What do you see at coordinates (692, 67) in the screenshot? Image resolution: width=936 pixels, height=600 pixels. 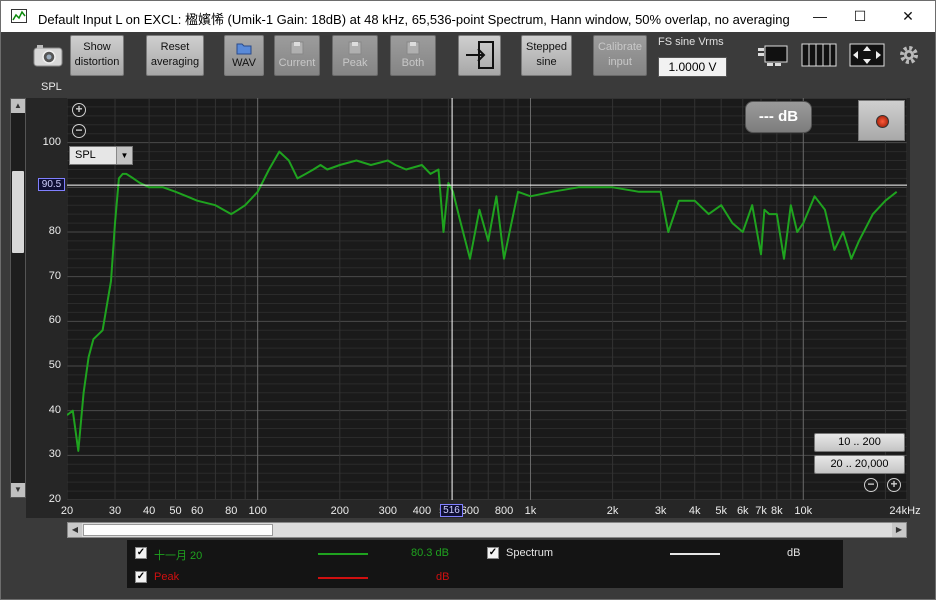 I see `fs-sine-field: 1.0000 V` at bounding box center [692, 67].